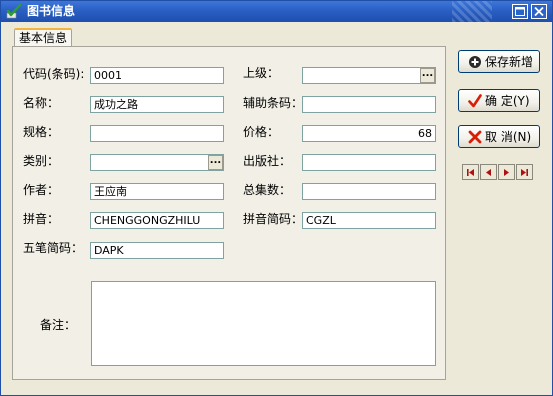 The width and height of the screenshot is (553, 396). I want to click on parent-field, so click(369, 75).